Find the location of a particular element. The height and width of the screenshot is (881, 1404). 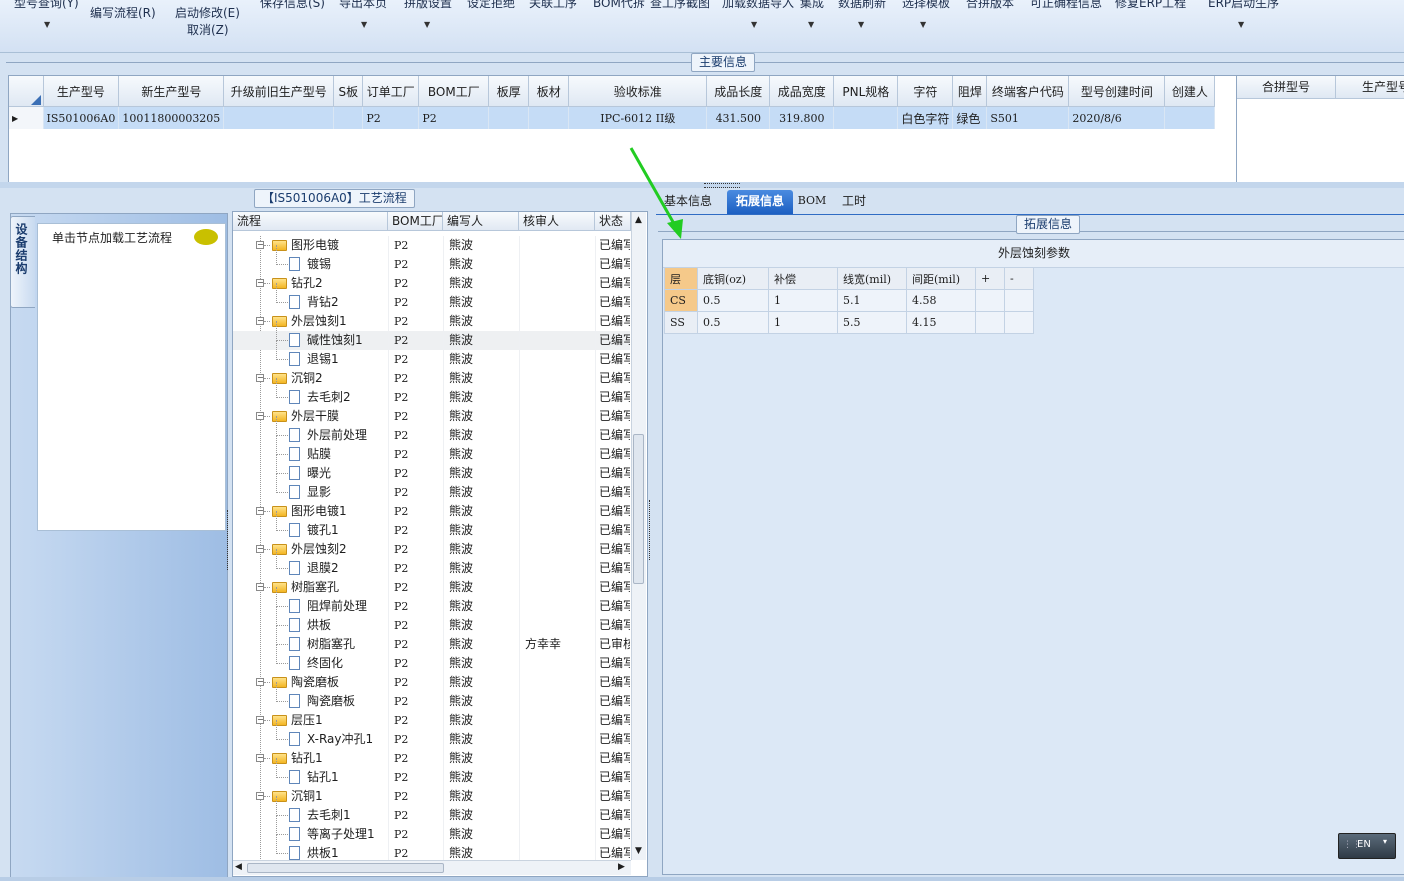

column-header: PNL规格 is located at coordinates (866, 91).